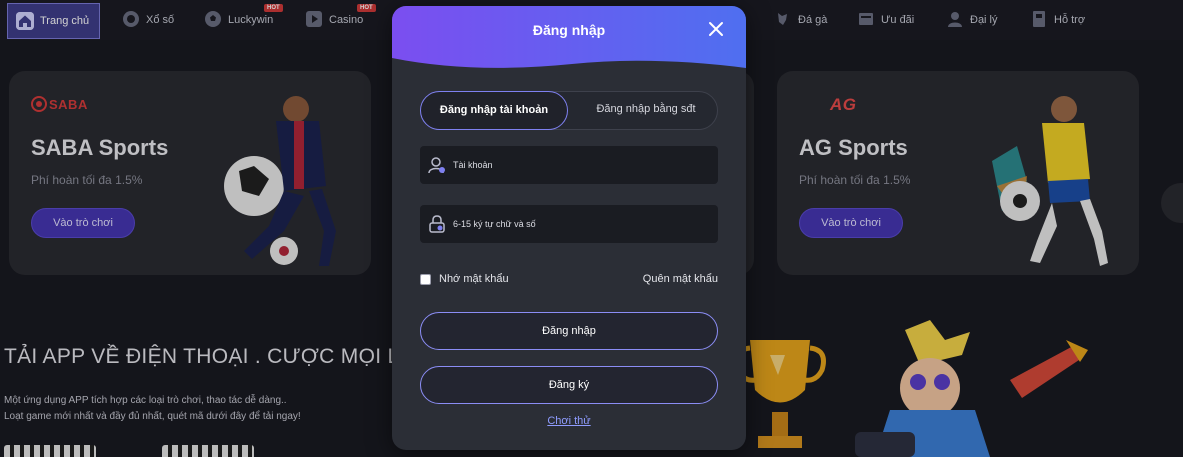  What do you see at coordinates (494, 110) in the screenshot?
I see `tab-account-login: Đăng nhập tài khoản` at bounding box center [494, 110].